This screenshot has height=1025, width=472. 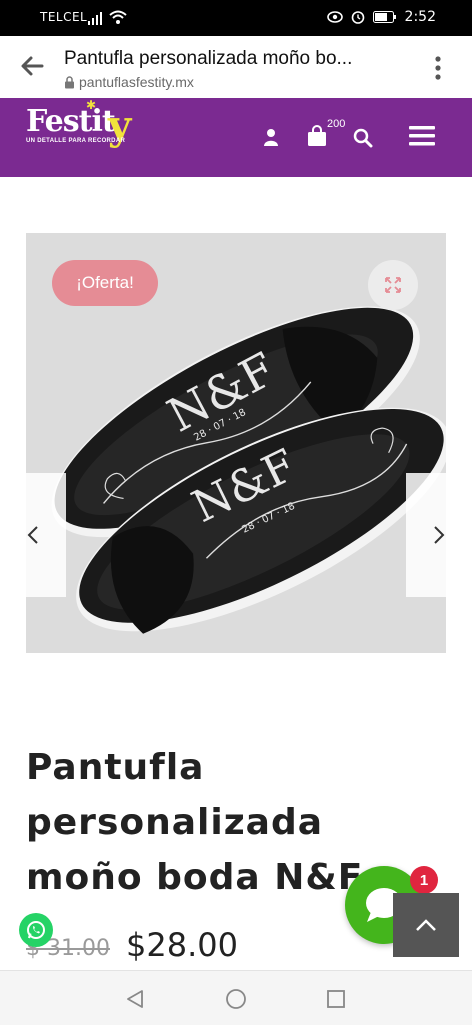 What do you see at coordinates (438, 68) in the screenshot?
I see `more-vert-icon` at bounding box center [438, 68].